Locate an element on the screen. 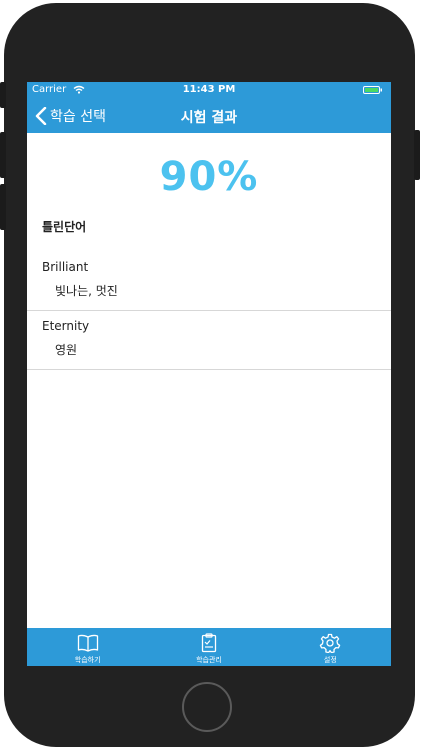  status-bar: Carrier 11:43 PM is located at coordinates (209, 90).